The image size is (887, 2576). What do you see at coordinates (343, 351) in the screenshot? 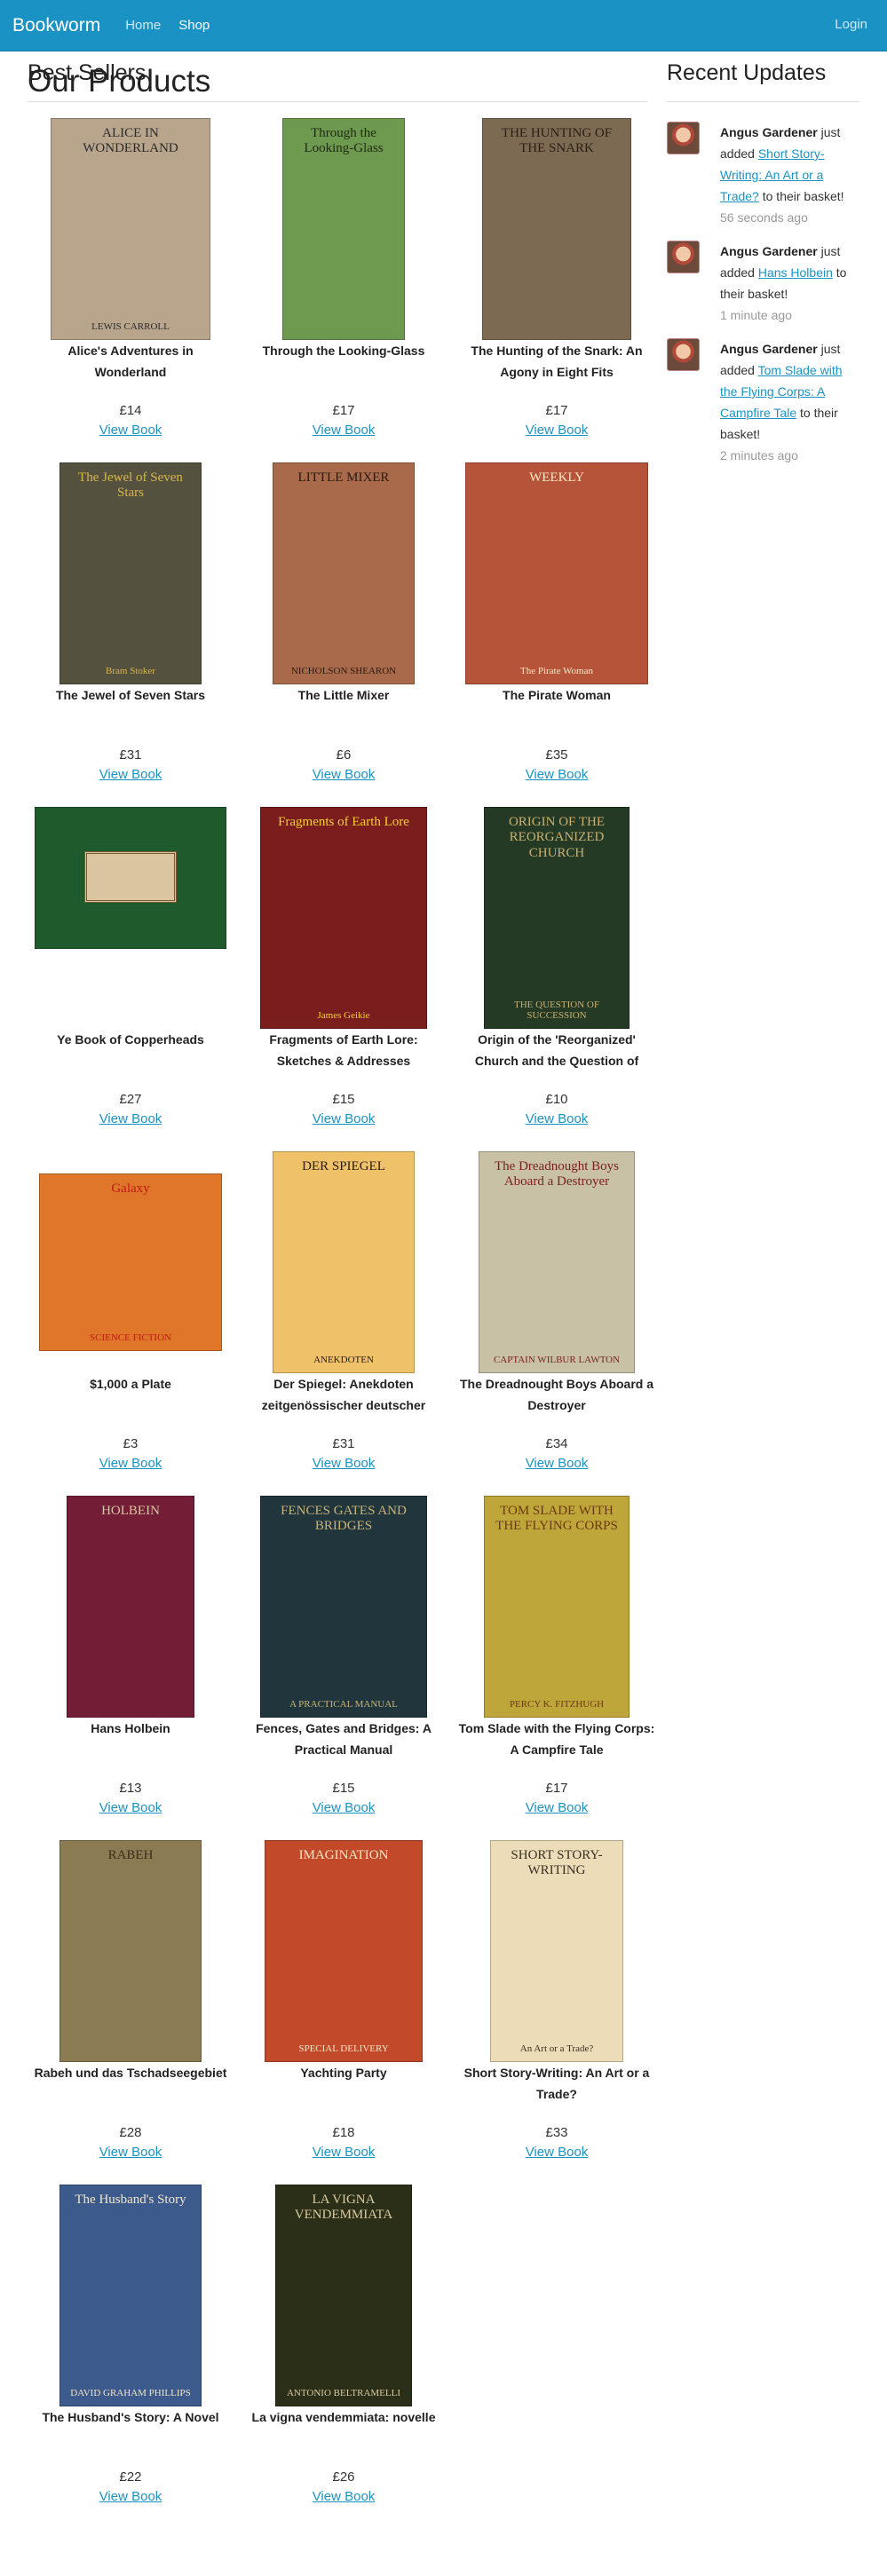
I see `book-title: Through the Looking-Glass` at bounding box center [343, 351].